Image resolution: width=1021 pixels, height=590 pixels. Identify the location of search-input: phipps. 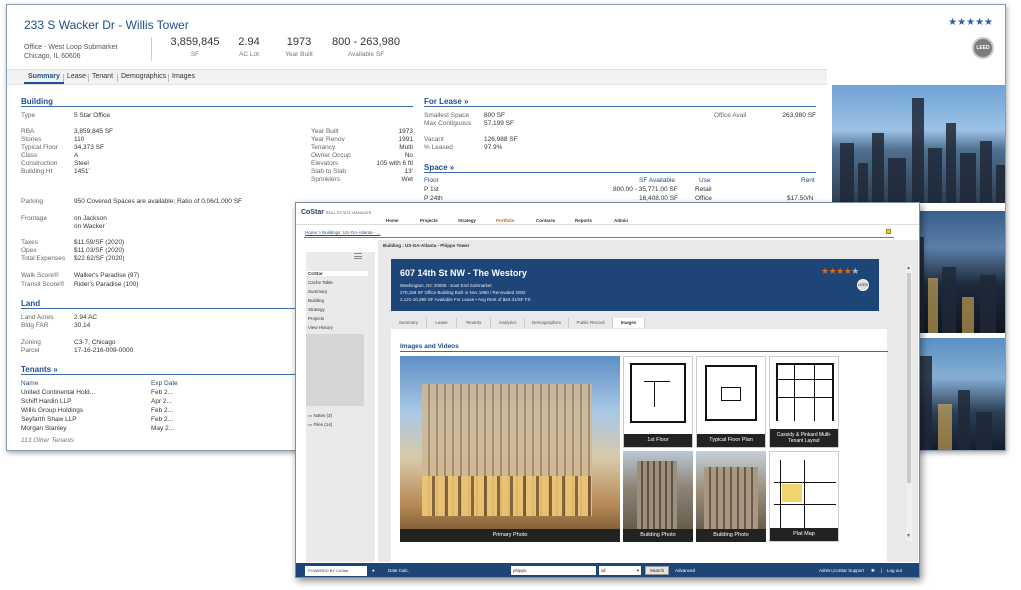
(553, 570).